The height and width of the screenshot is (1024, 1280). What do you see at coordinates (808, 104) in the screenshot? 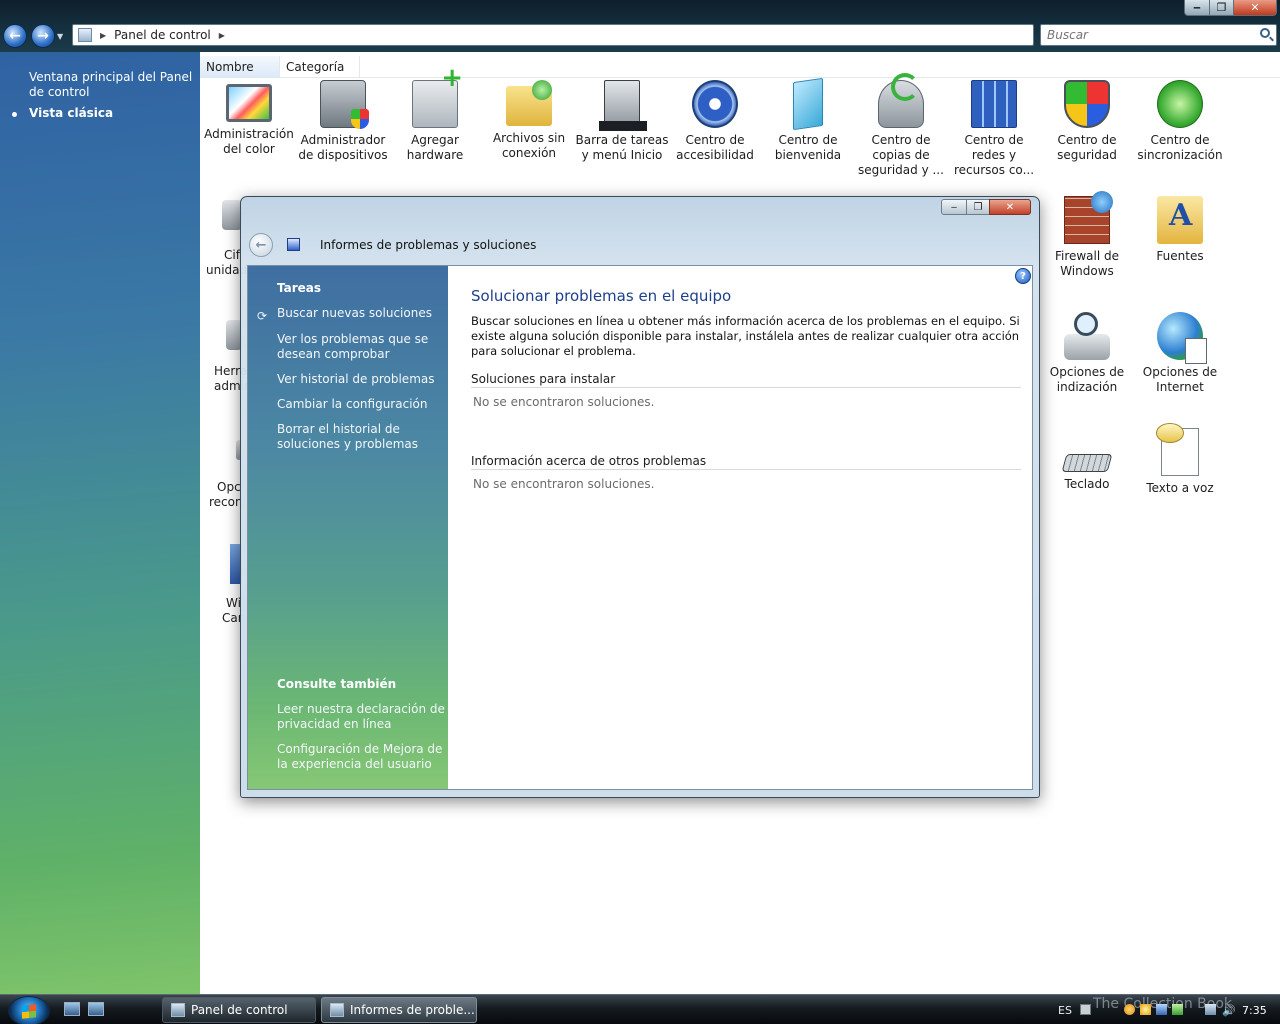
I see `welcome-center-icon` at bounding box center [808, 104].